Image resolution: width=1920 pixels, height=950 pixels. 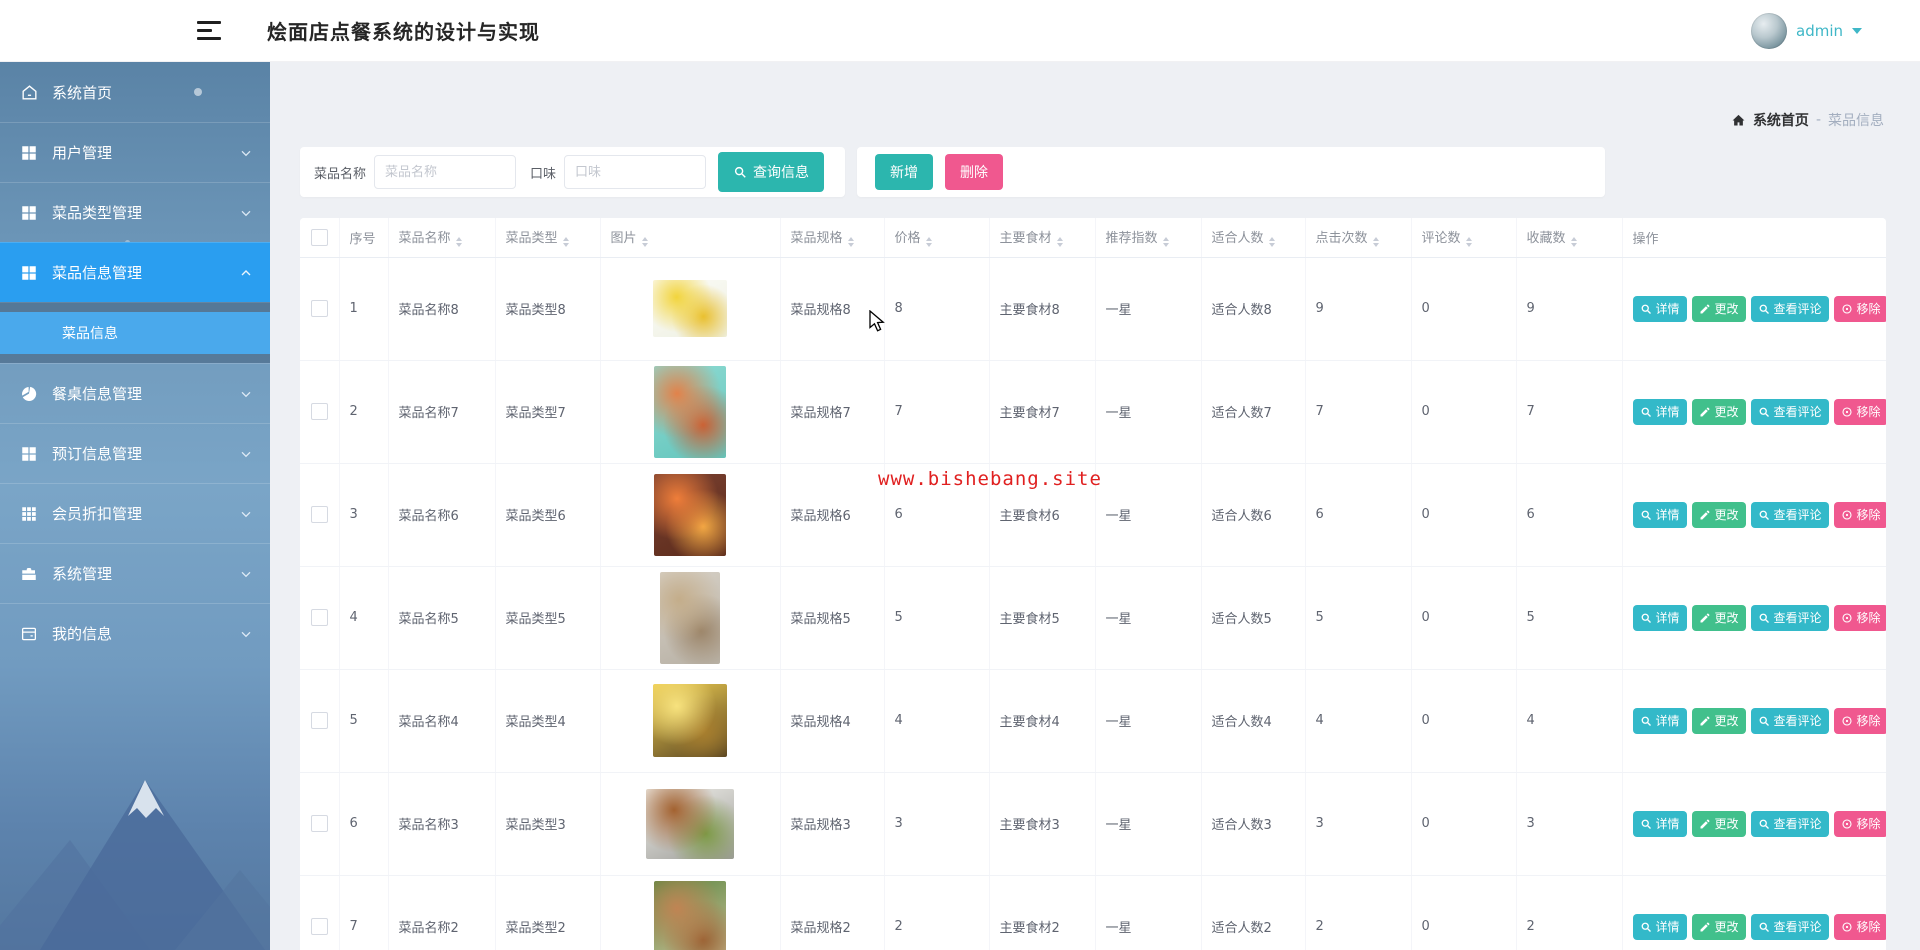 I want to click on column-header-favorites: 收藏数, so click(x=1569, y=238).